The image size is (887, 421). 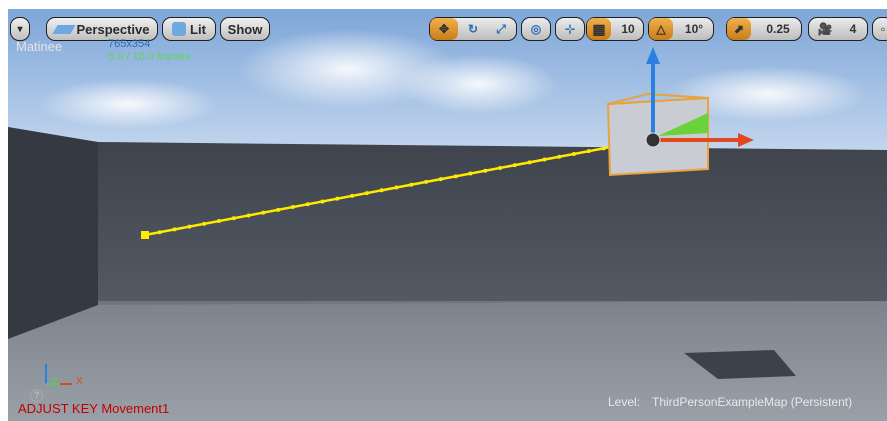 I want to click on rotate-tool-icon: ↻, so click(x=473, y=29).